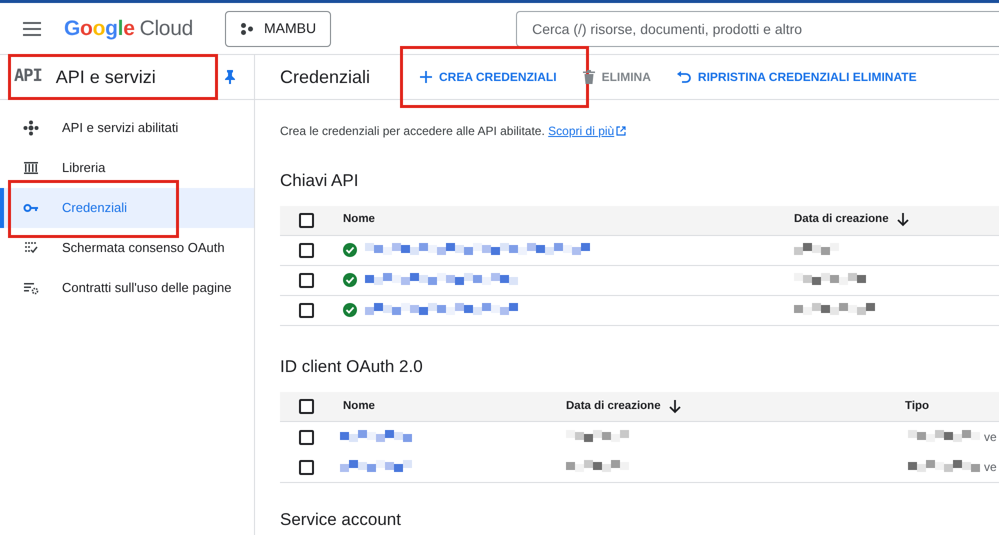  I want to click on sidebar-item: Contratti sull'uso delle pagine, so click(127, 288).